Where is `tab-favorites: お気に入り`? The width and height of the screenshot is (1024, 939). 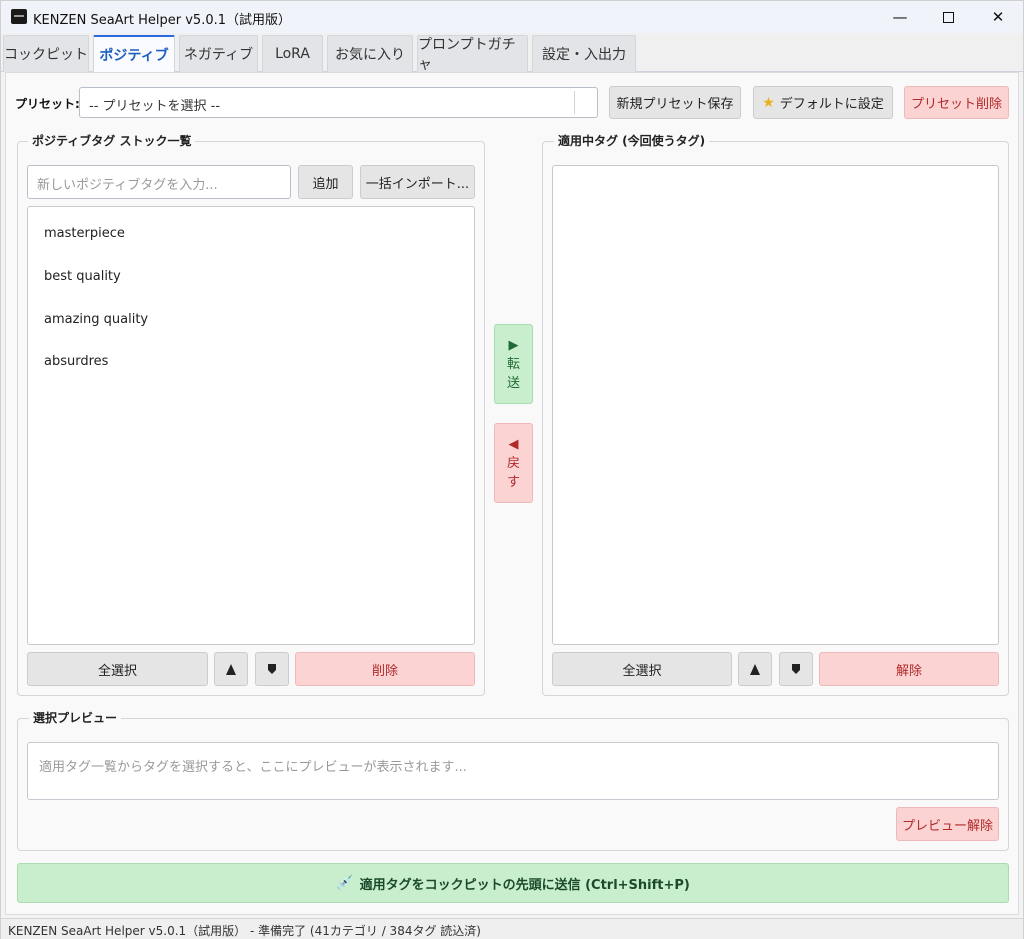
tab-favorites: お気に入り is located at coordinates (370, 53).